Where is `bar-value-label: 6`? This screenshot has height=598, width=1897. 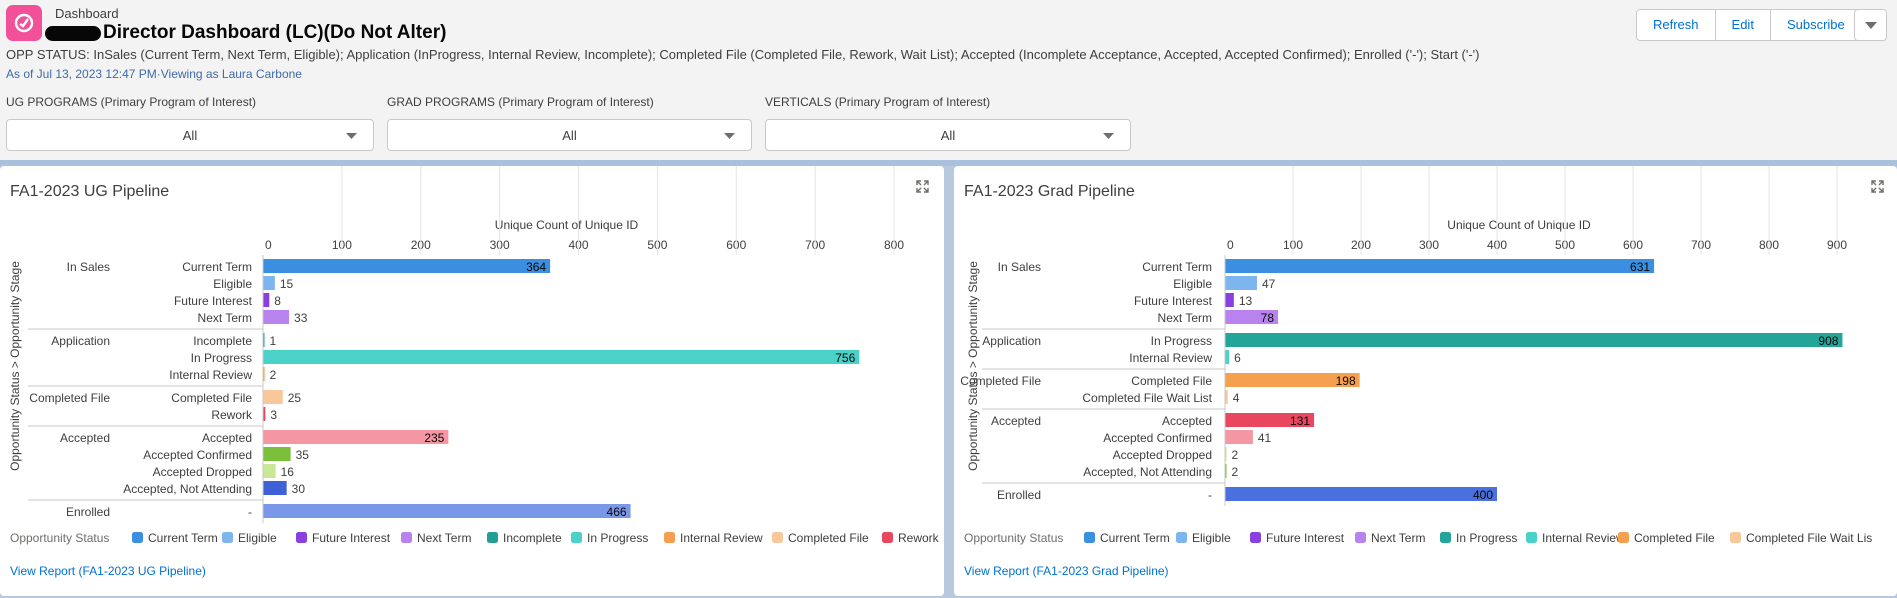 bar-value-label: 6 is located at coordinates (1237, 358).